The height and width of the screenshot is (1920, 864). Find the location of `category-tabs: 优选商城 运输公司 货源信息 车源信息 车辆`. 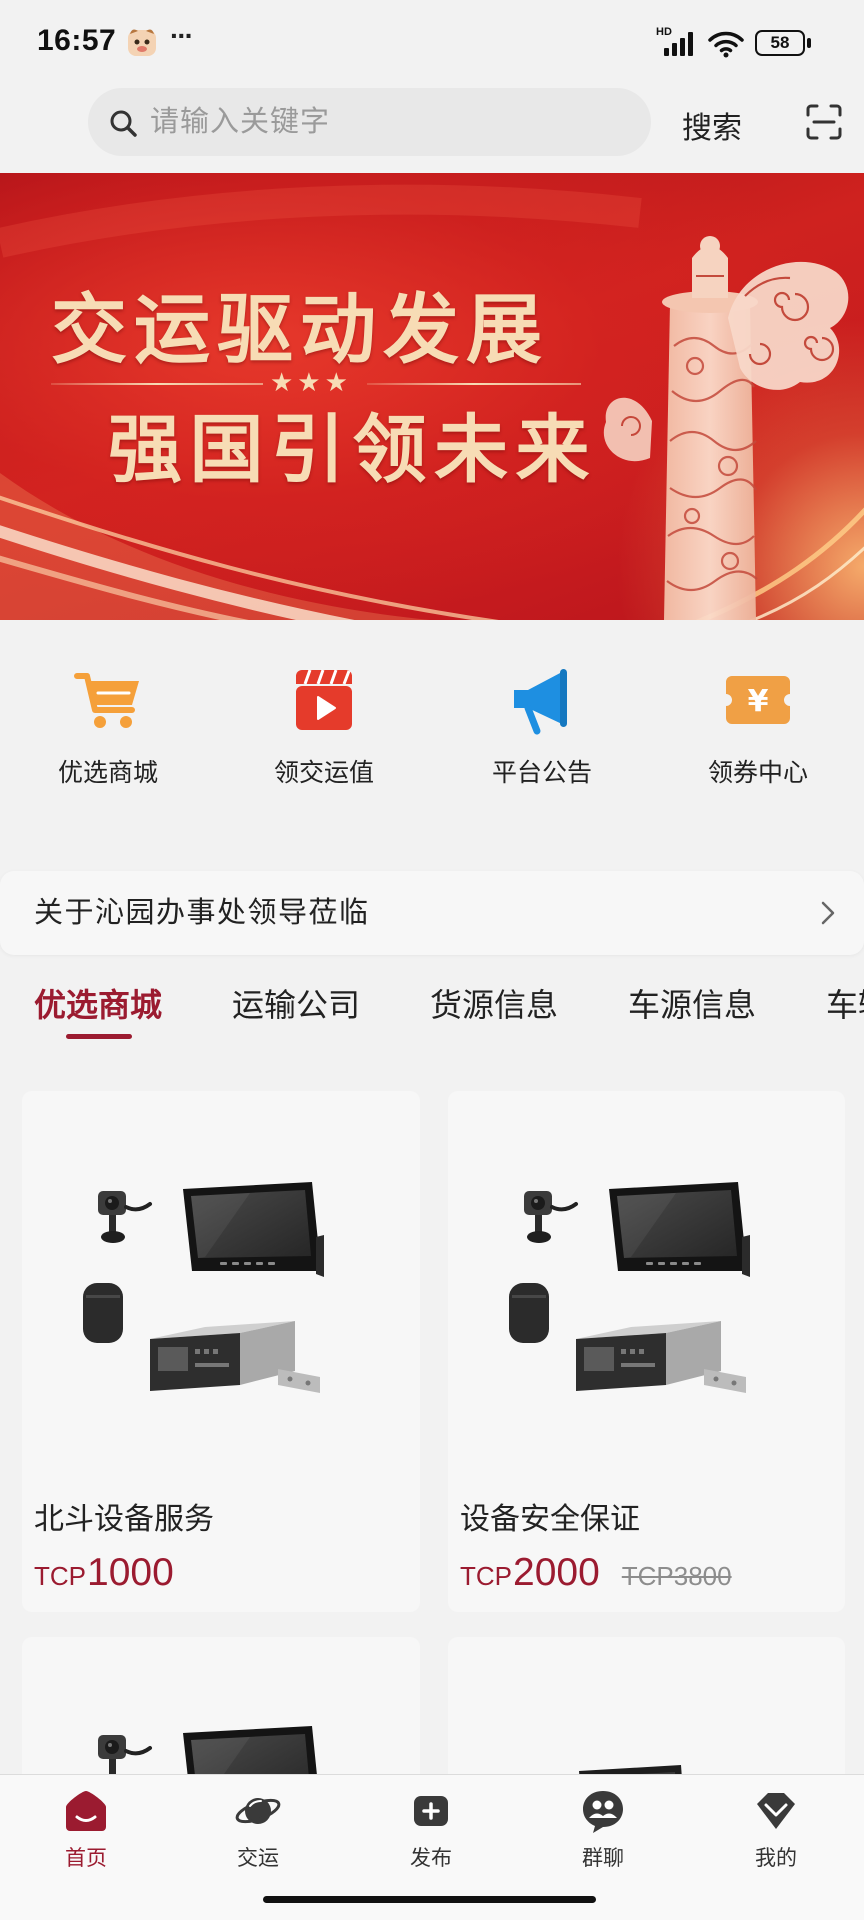

category-tabs: 优选商城 运输公司 货源信息 车源信息 车辆 is located at coordinates (432, 1012).